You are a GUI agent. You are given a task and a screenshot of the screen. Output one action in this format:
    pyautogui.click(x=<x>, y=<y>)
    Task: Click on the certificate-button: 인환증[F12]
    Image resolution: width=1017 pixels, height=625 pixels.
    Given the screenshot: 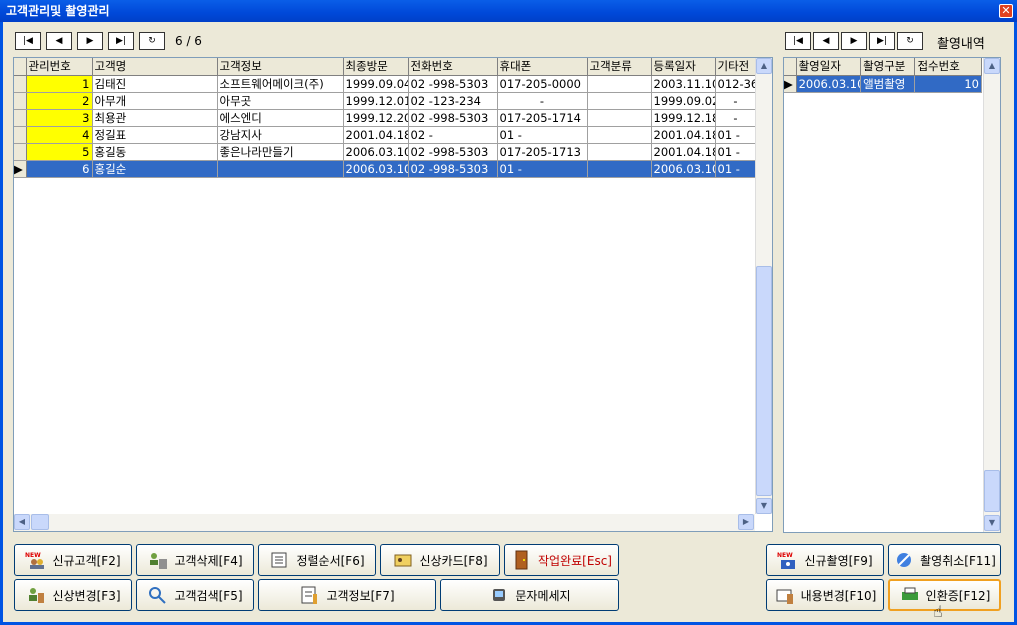 What is the action you would take?
    pyautogui.click(x=944, y=595)
    